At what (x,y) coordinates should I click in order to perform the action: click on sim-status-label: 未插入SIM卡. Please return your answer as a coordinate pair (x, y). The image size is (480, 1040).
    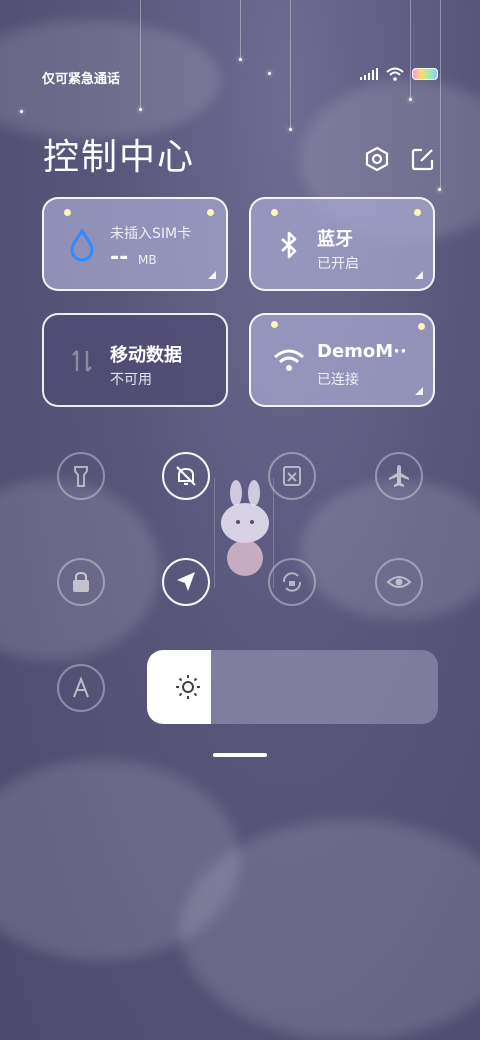
    Looking at the image, I should click on (151, 234).